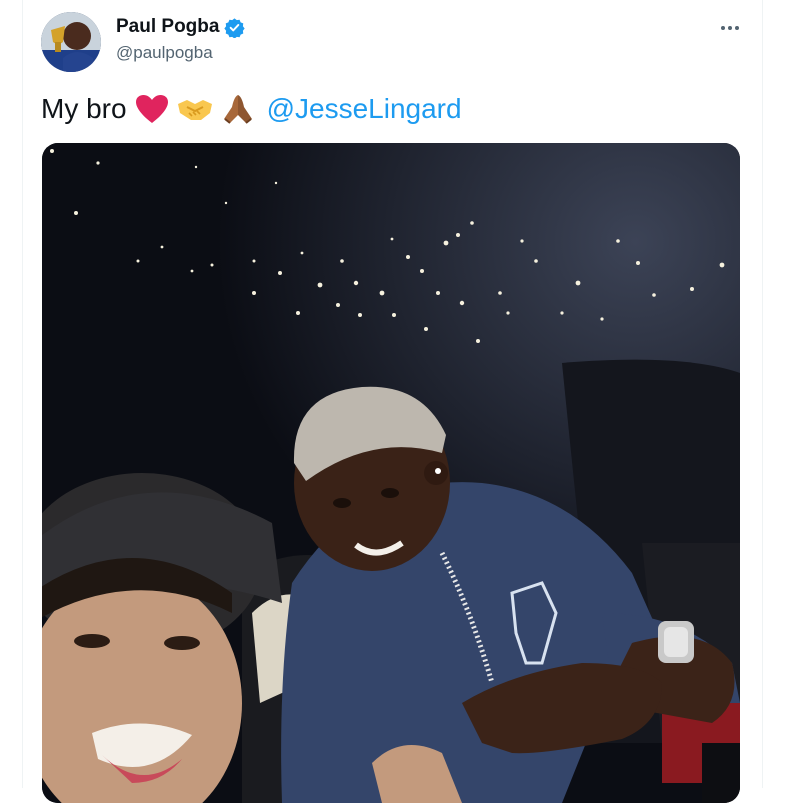 The width and height of the screenshot is (800, 803). Describe the element at coordinates (167, 27) in the screenshot. I see `display-name: Paul Pogba` at that location.